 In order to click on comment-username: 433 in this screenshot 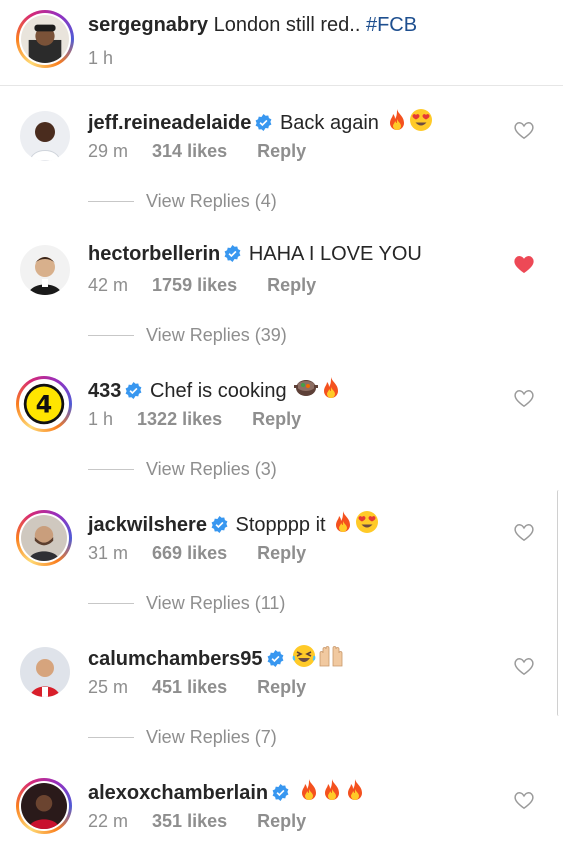, I will do `click(104, 391)`.